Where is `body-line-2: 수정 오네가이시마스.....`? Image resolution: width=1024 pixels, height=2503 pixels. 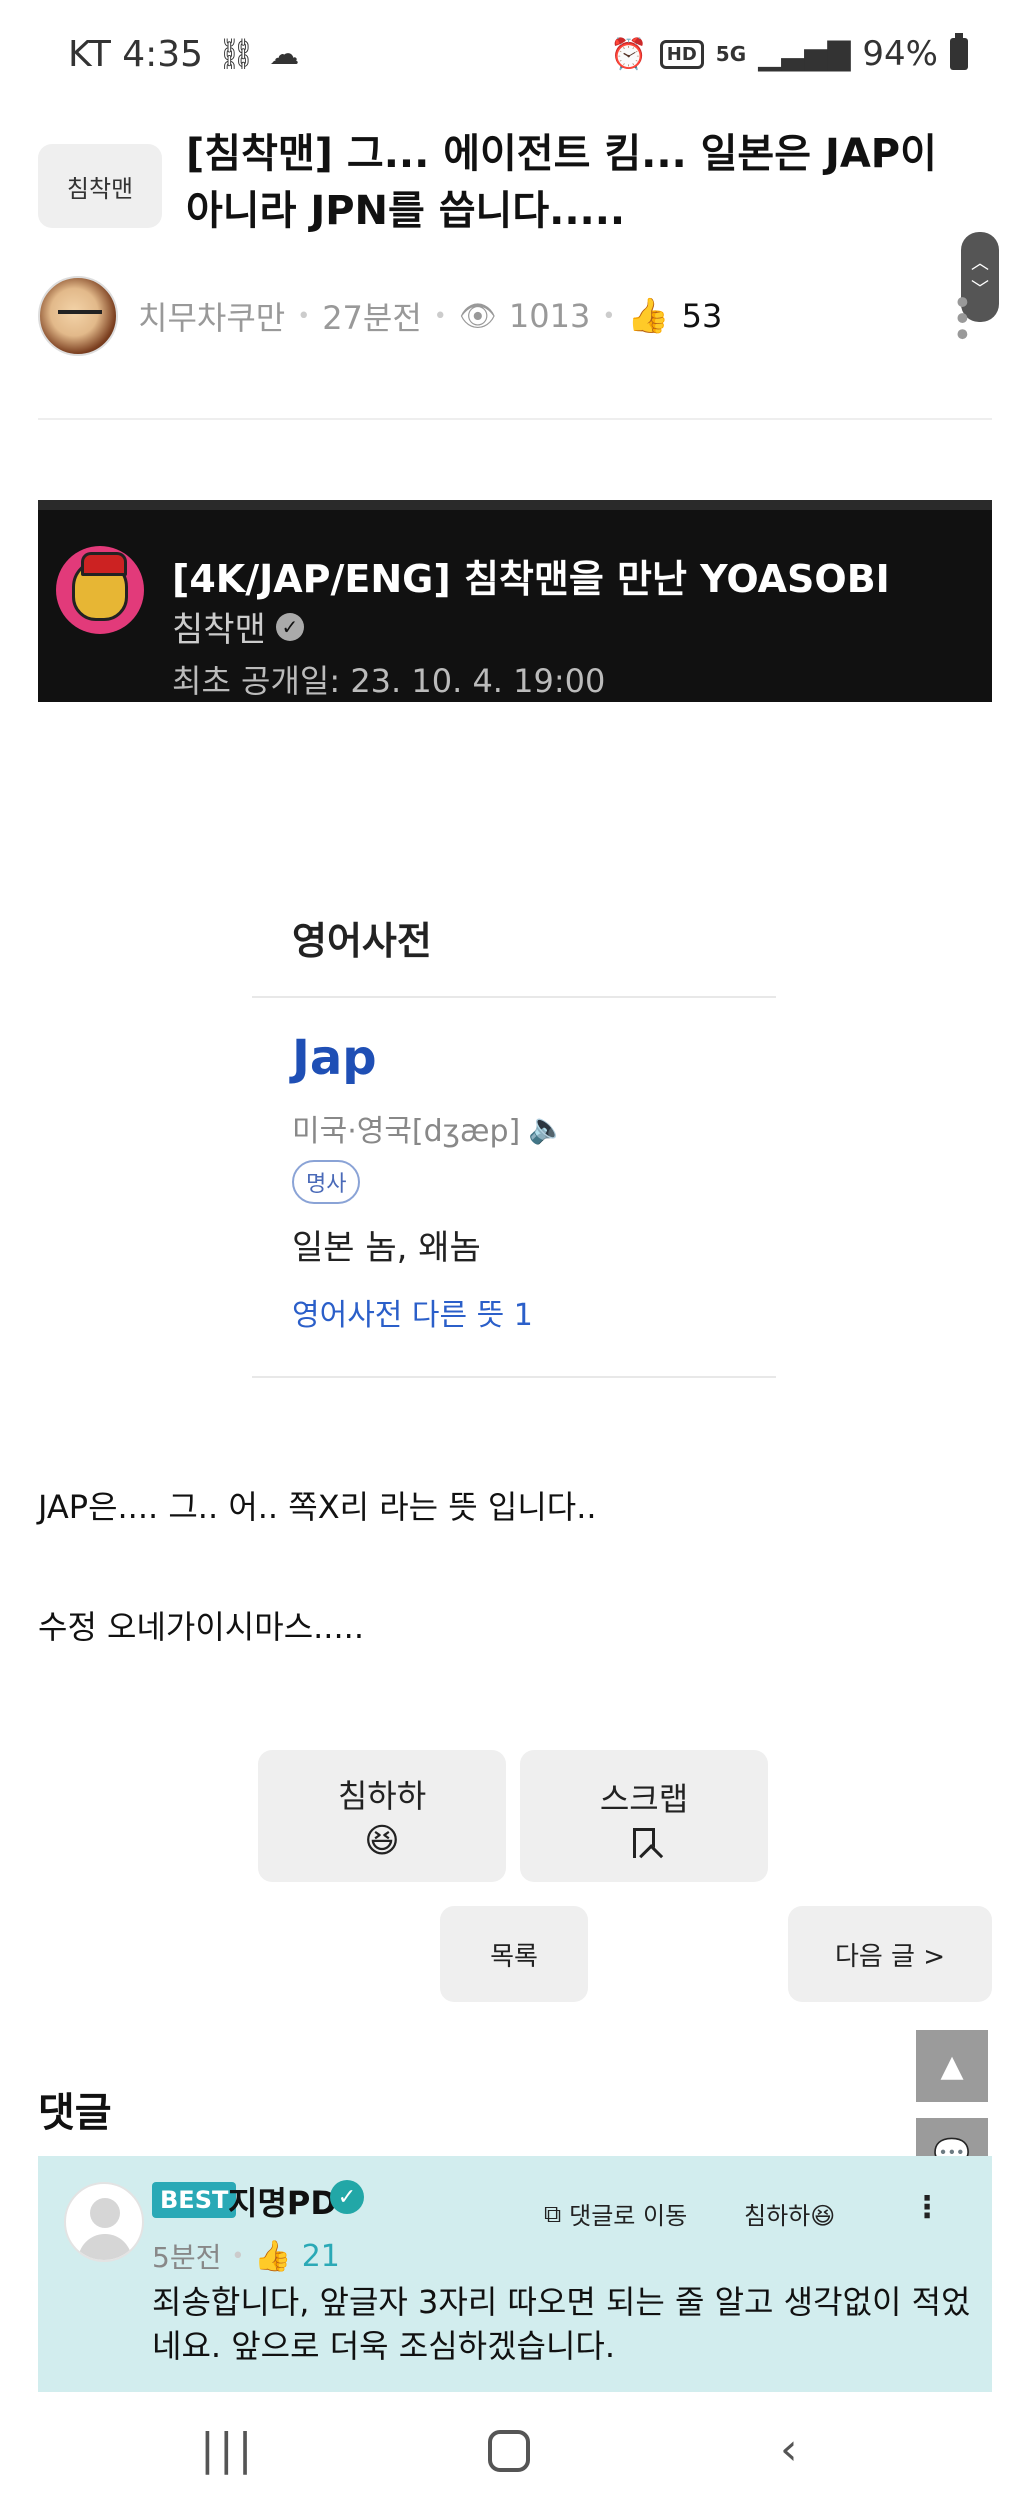 body-line-2: 수정 오네가이시마스..... is located at coordinates (201, 1627).